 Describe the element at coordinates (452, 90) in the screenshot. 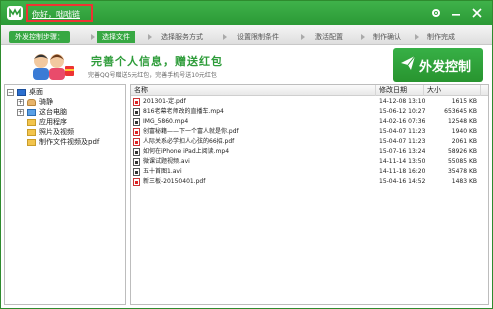

I see `column-header-size: 大小` at that location.